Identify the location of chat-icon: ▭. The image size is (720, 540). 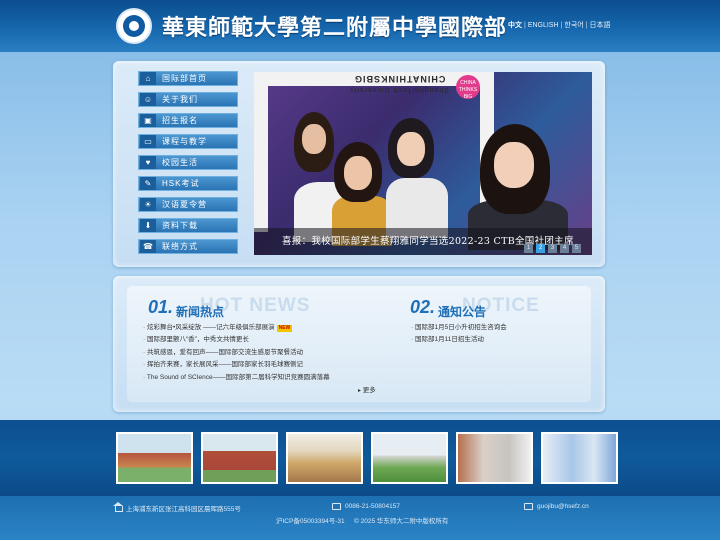
(148, 141).